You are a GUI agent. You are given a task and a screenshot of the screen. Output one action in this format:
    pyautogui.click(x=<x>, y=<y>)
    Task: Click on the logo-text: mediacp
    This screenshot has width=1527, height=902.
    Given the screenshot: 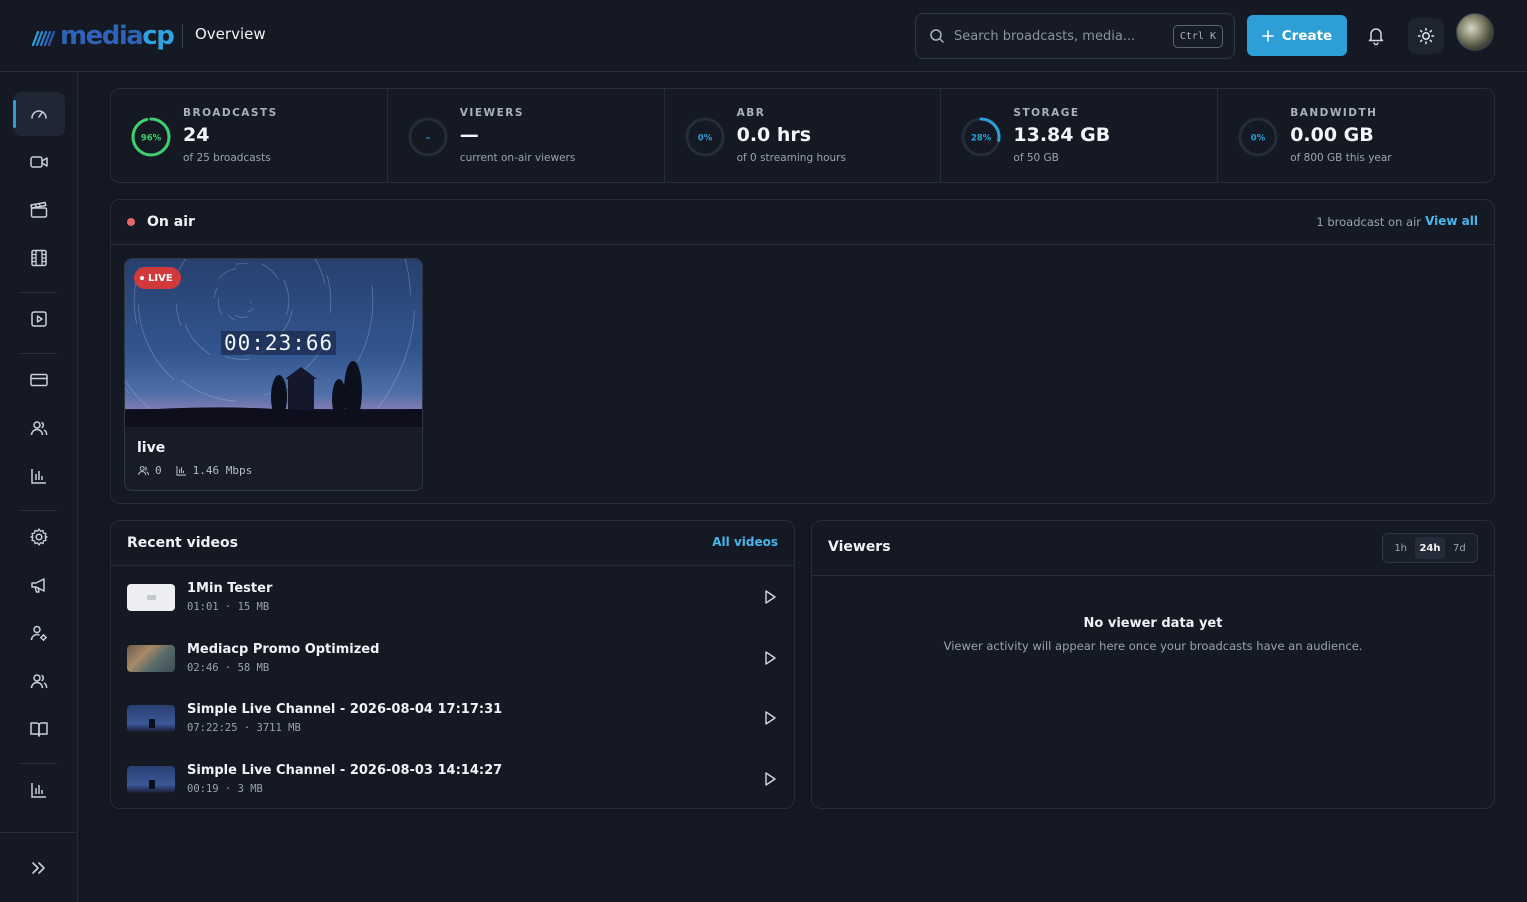 What is the action you would take?
    pyautogui.click(x=117, y=36)
    